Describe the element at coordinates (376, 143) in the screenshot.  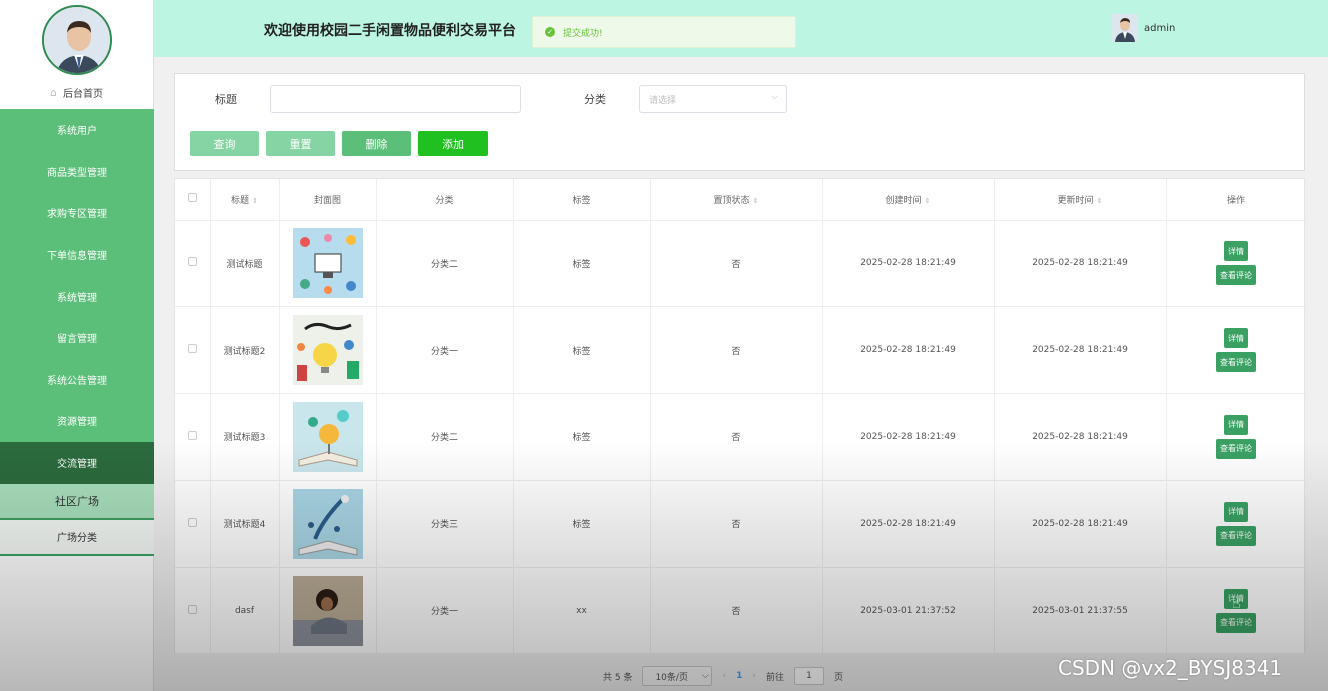
I see `delete-button: 删除` at that location.